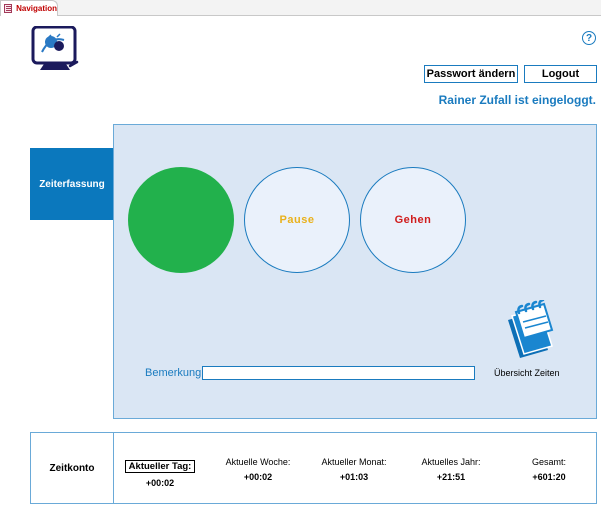 This screenshot has width=601, height=507. What do you see at coordinates (589, 38) in the screenshot?
I see `help-icon: ?` at bounding box center [589, 38].